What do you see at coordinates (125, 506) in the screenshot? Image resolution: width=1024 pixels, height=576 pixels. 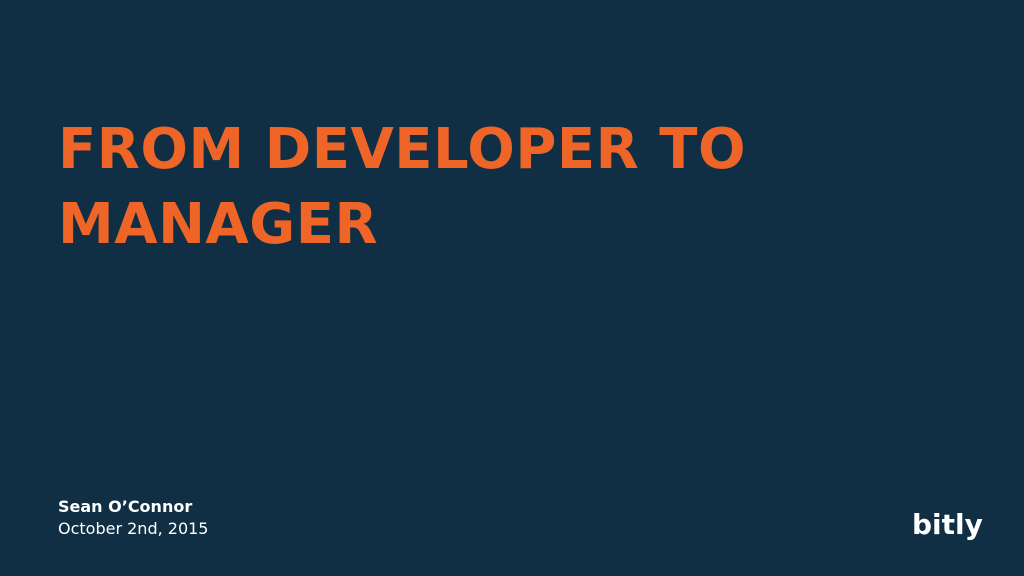 I see `presenter-name: Sean O’Connor` at bounding box center [125, 506].